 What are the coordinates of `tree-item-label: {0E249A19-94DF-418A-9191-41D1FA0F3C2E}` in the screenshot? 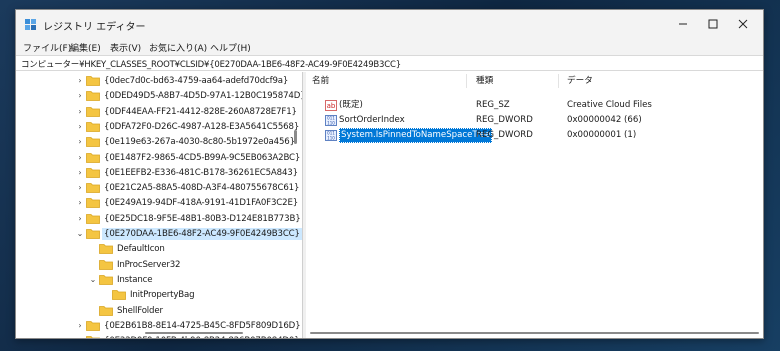 It's located at (201, 203).